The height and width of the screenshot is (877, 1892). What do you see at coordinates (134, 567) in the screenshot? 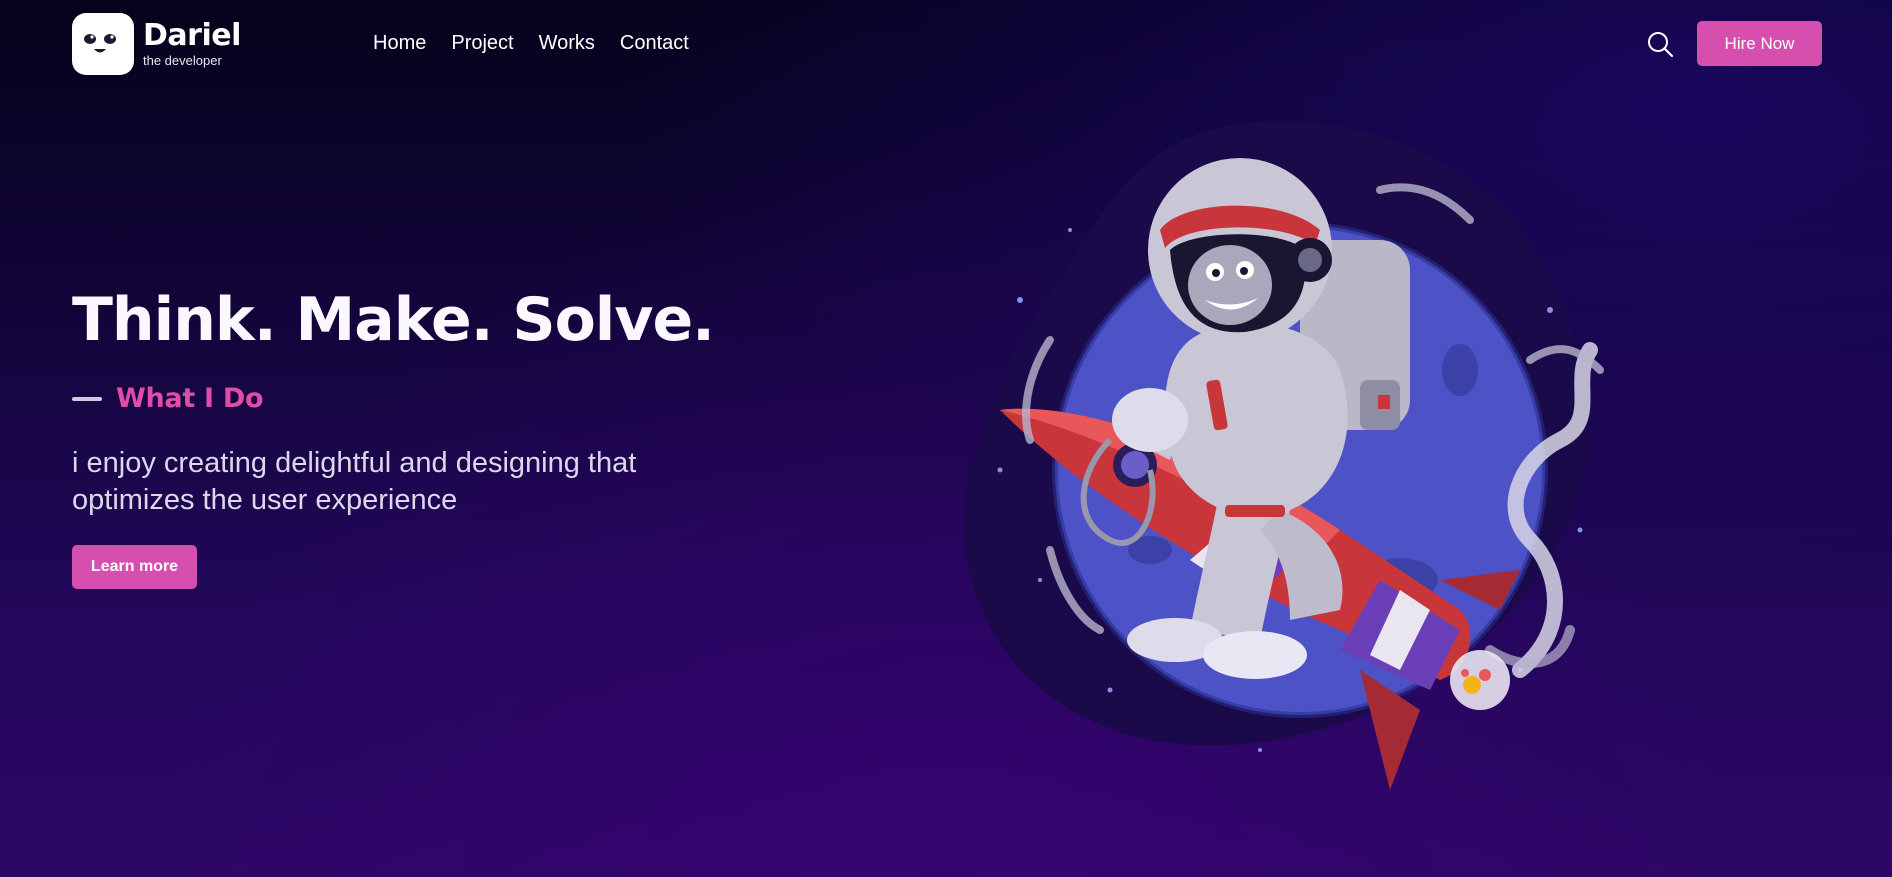
I see `learn-more-button: Learn more` at bounding box center [134, 567].